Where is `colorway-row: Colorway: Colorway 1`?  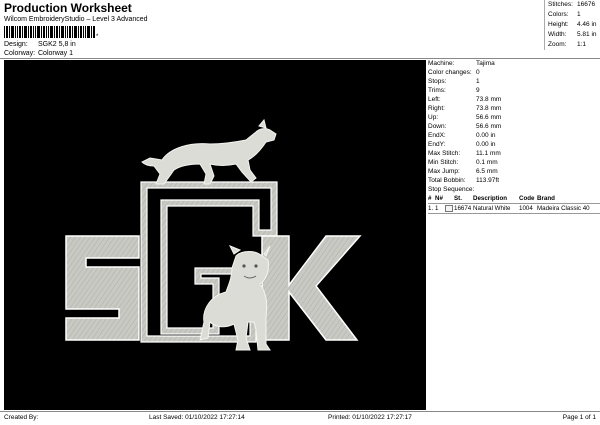 colorway-row: Colorway: Colorway 1 is located at coordinates (38, 53).